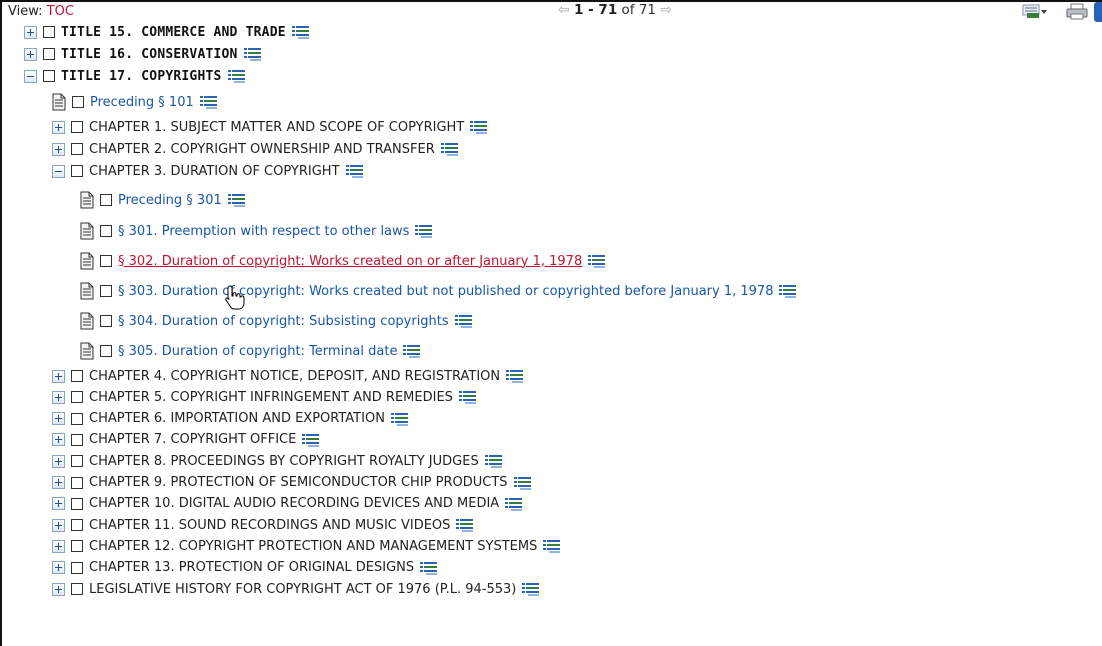 The image size is (1102, 646). What do you see at coordinates (1077, 11) in the screenshot?
I see `print-icon` at bounding box center [1077, 11].